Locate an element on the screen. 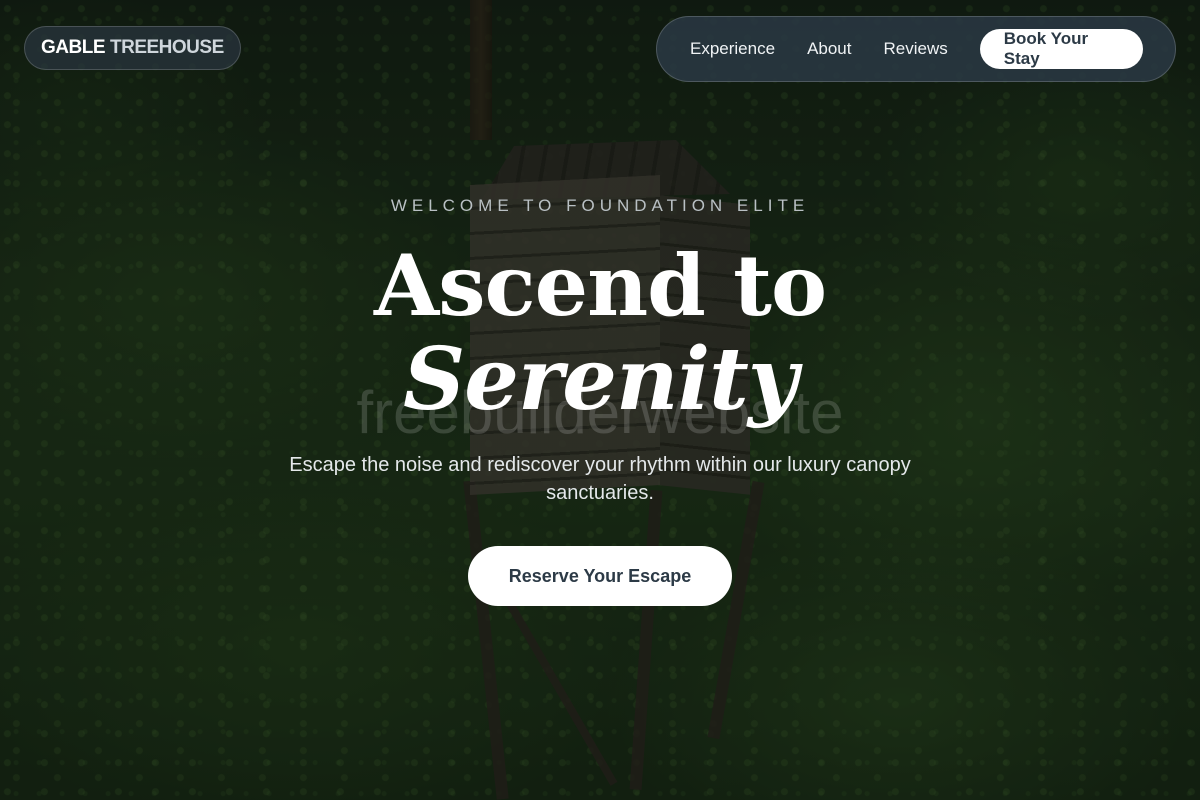 This screenshot has width=1200, height=800. nav-link-reviews: Reviews is located at coordinates (916, 49).